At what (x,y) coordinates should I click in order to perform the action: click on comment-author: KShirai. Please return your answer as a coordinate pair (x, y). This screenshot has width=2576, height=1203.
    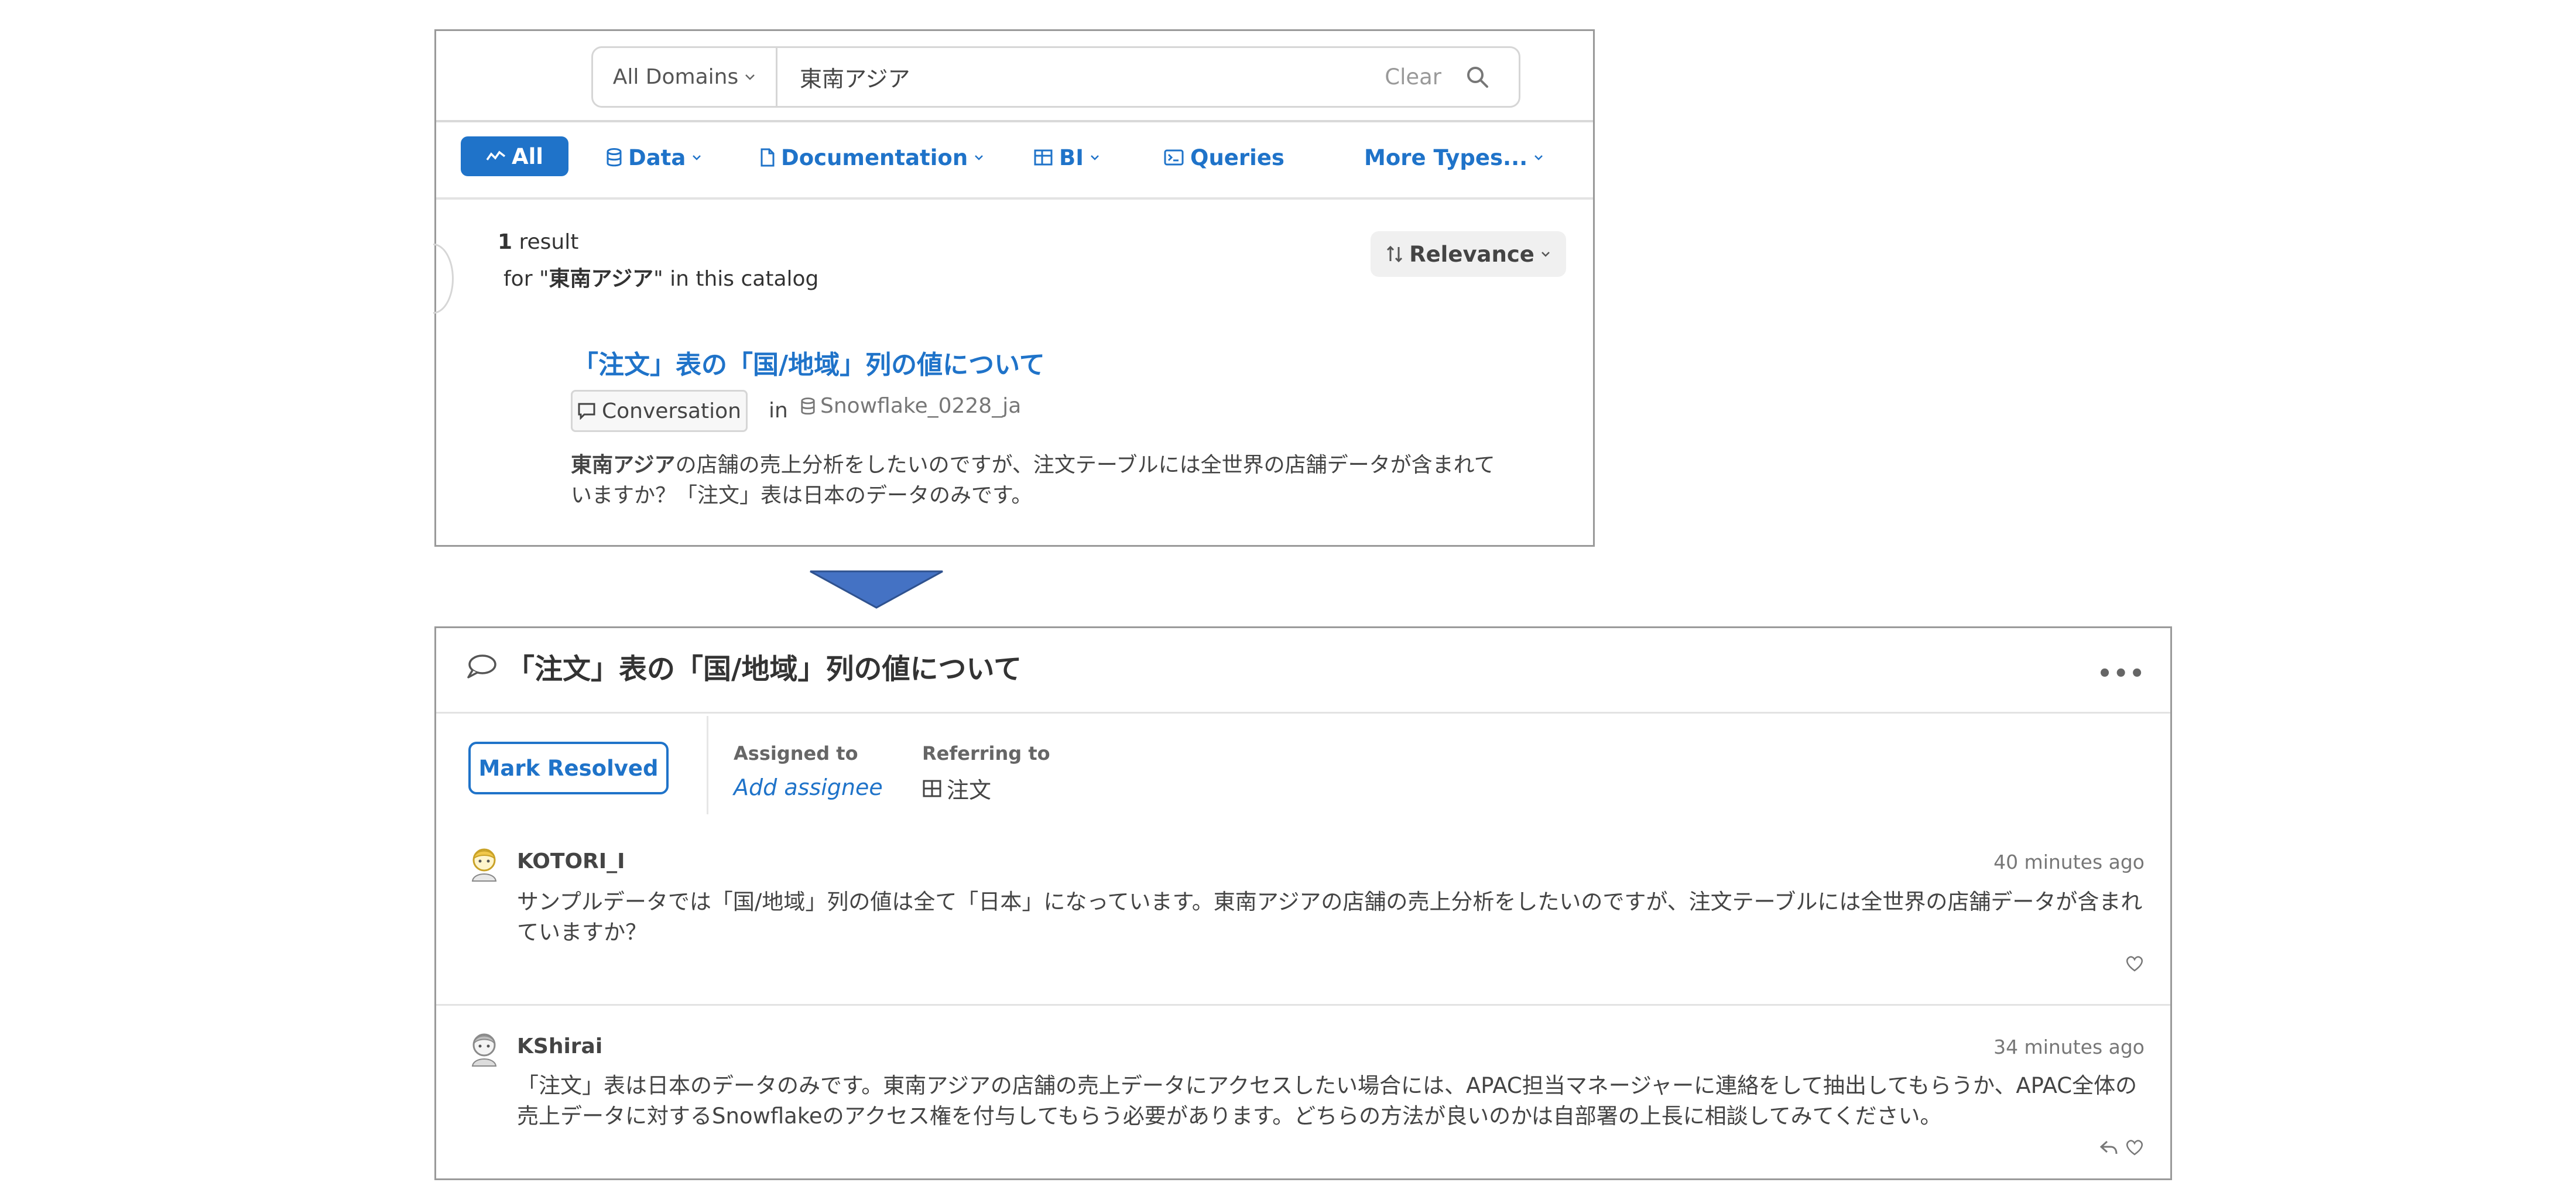
    Looking at the image, I should click on (559, 1046).